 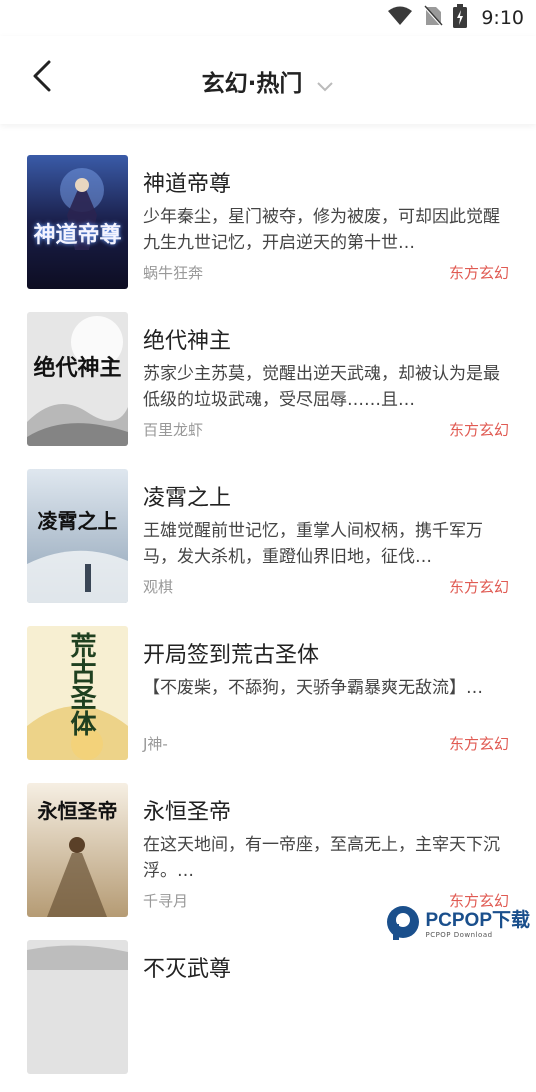 I want to click on book-title: 开局签到荒古圣体, so click(x=231, y=655).